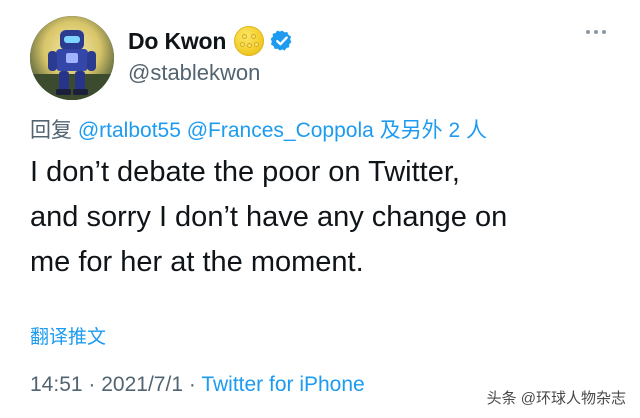 Image resolution: width=640 pixels, height=418 pixels. What do you see at coordinates (245, 172) in the screenshot?
I see `tweet-line: I don’t debate the poor on Twitter,` at bounding box center [245, 172].